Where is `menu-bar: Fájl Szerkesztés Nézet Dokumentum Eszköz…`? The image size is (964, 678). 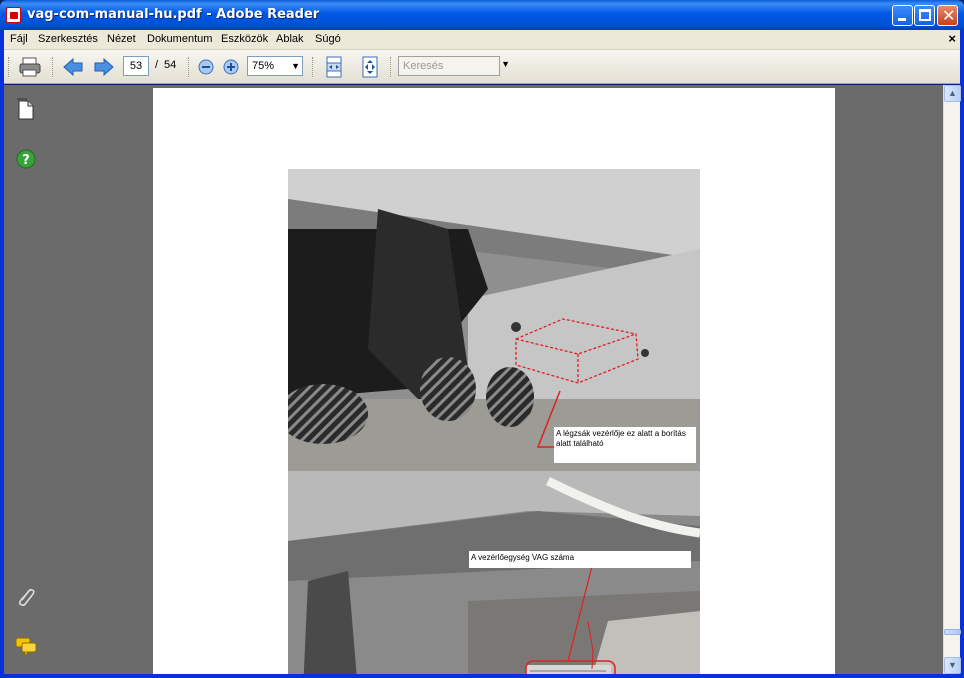 menu-bar: Fájl Szerkesztés Nézet Dokumentum Eszköz… is located at coordinates (482, 40).